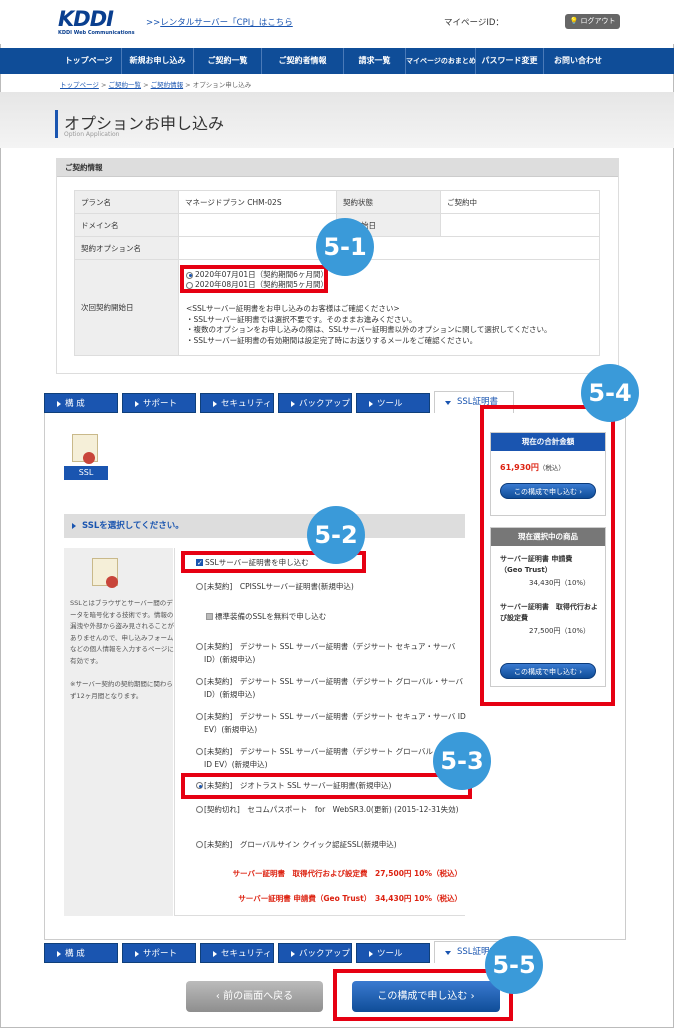 This screenshot has width=674, height=1028. Describe the element at coordinates (514, 965) in the screenshot. I see `callout-5-5: 5-5` at that location.